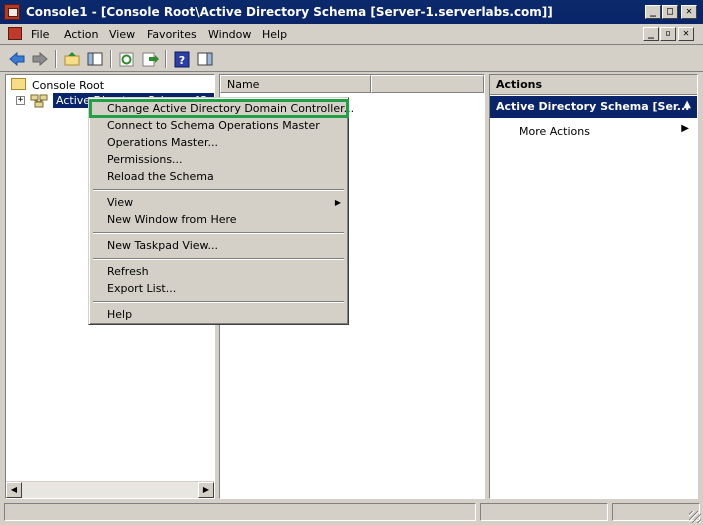 The image size is (703, 525). What do you see at coordinates (651, 34) in the screenshot?
I see `inner-minimize-button: _` at bounding box center [651, 34].